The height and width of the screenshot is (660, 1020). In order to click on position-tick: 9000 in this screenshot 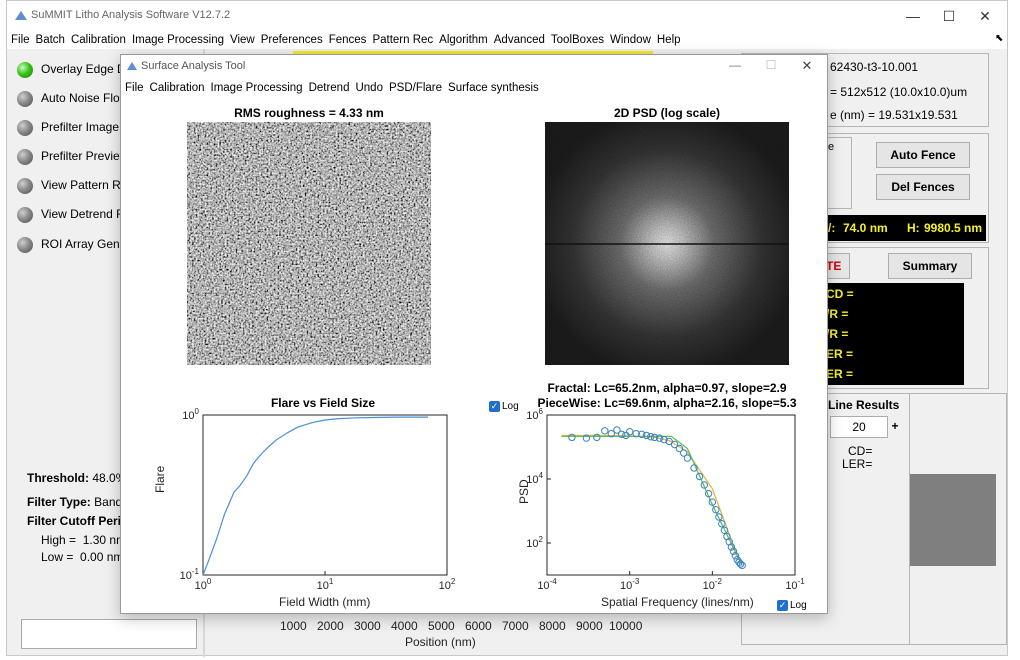, I will do `click(589, 626)`.